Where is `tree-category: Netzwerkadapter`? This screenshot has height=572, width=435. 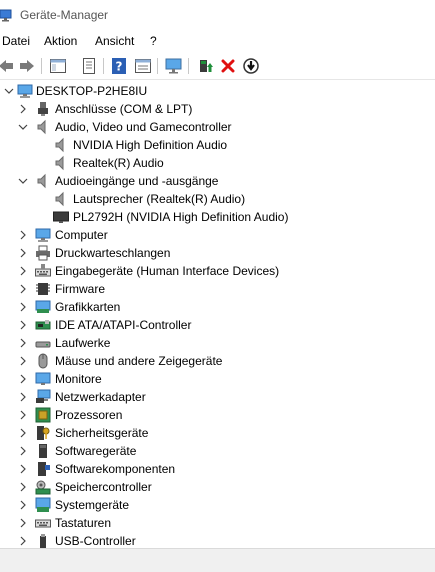 tree-category: Netzwerkadapter is located at coordinates (217, 397).